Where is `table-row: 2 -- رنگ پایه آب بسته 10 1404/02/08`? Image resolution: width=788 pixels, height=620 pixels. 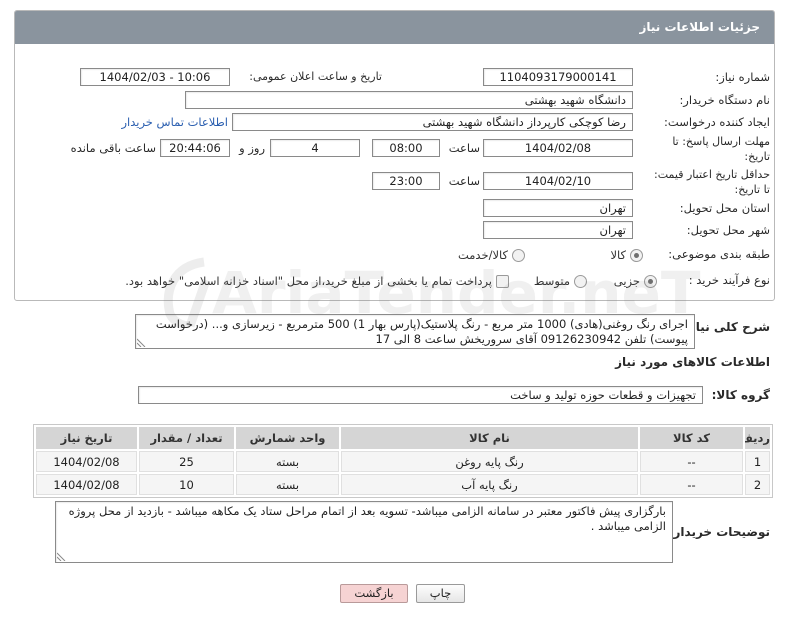 table-row: 2 -- رنگ پایه آب بسته 10 1404/02/08 is located at coordinates (403, 484).